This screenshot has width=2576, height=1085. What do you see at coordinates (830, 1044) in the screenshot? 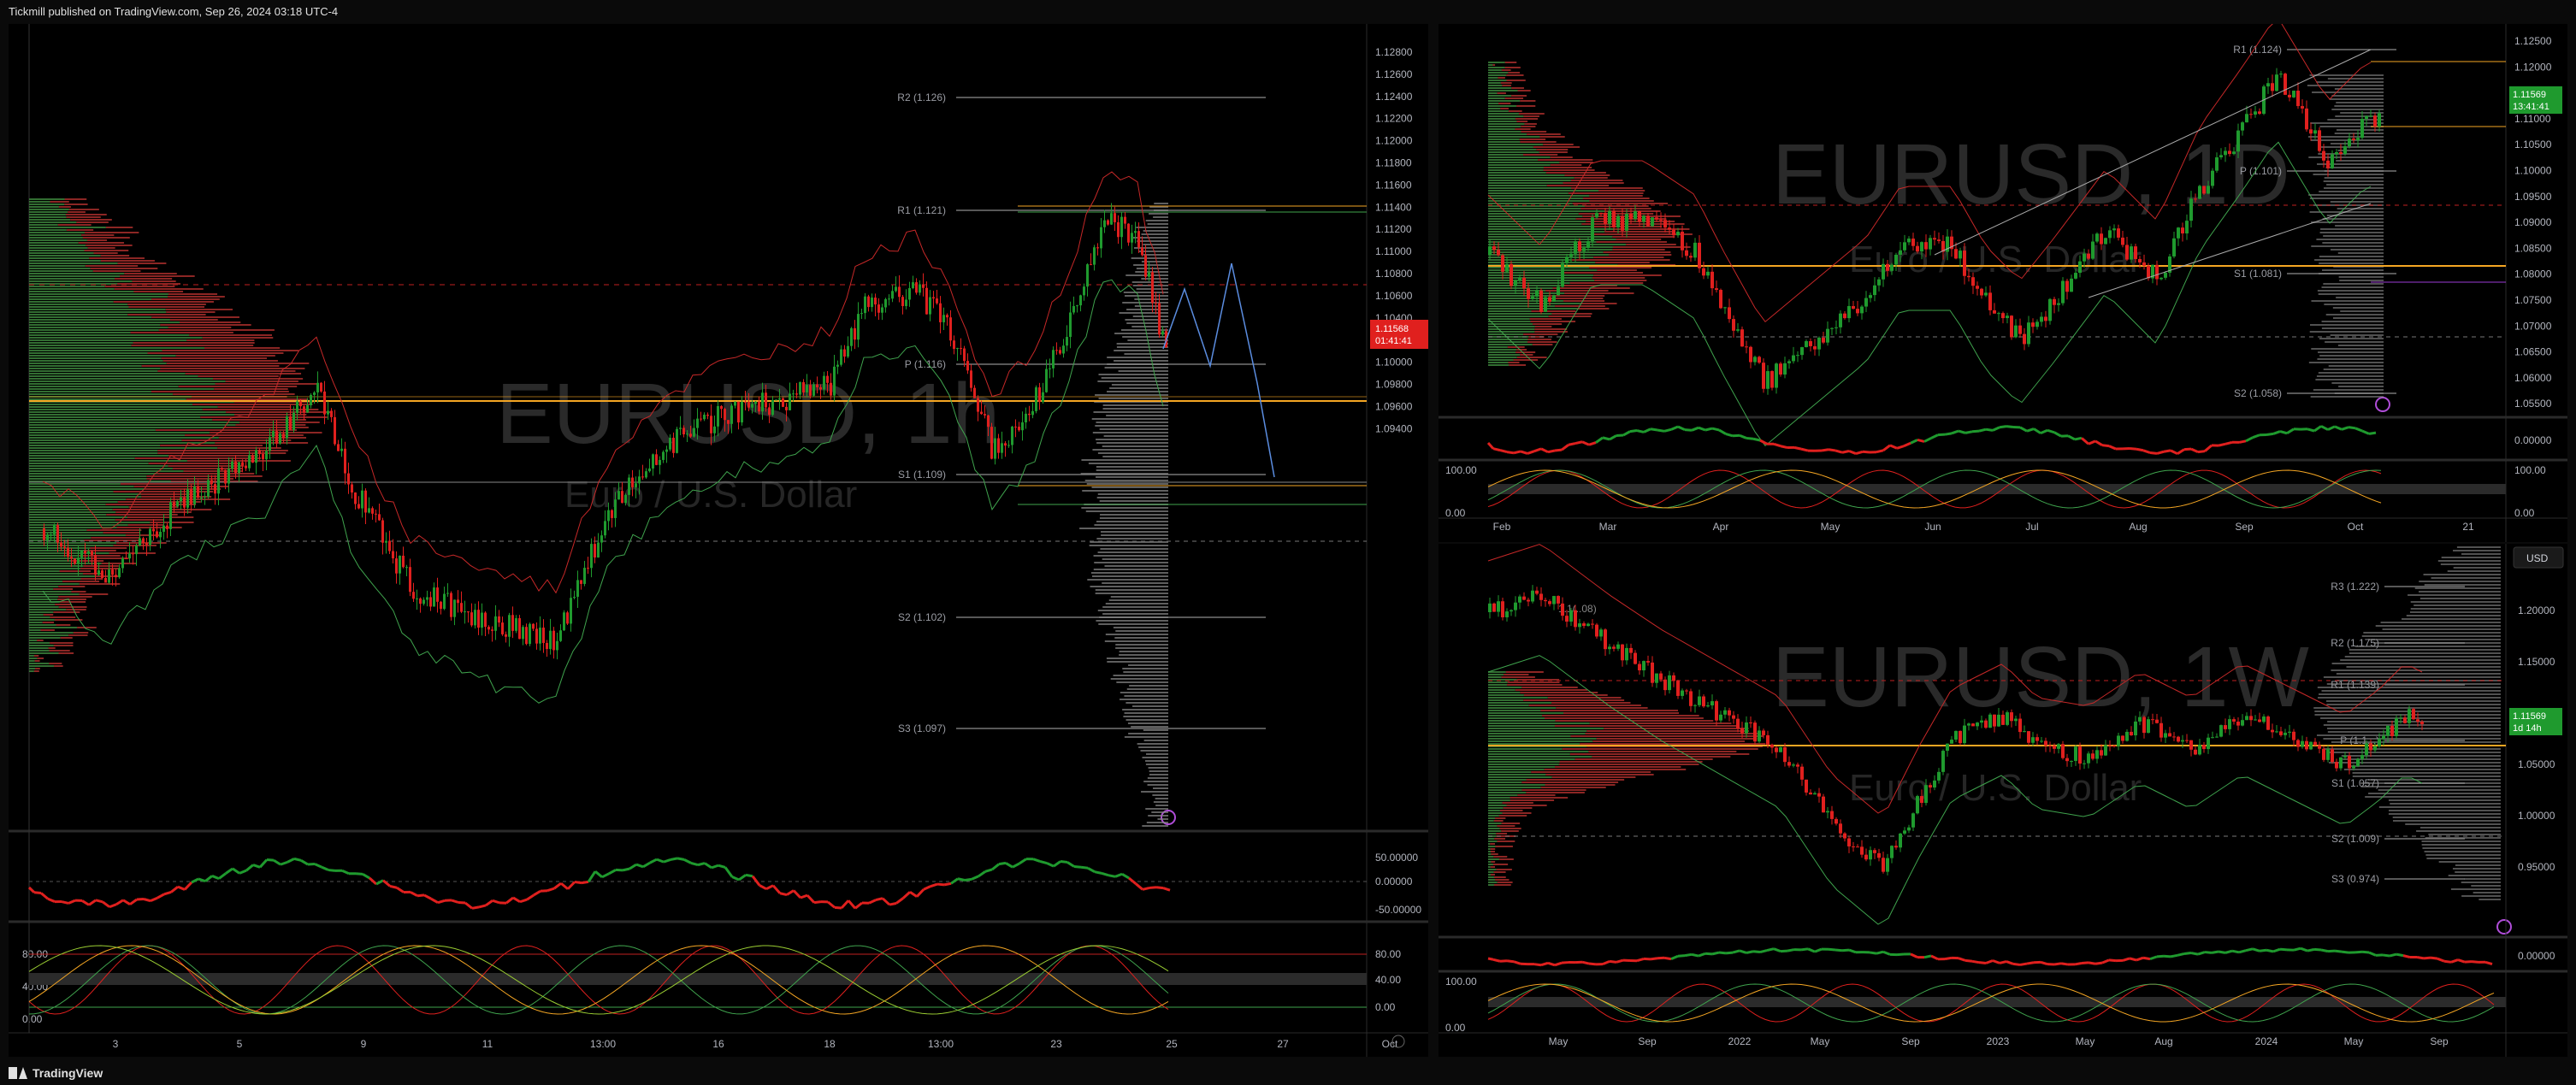
I see `time-tick-label: 18` at bounding box center [830, 1044].